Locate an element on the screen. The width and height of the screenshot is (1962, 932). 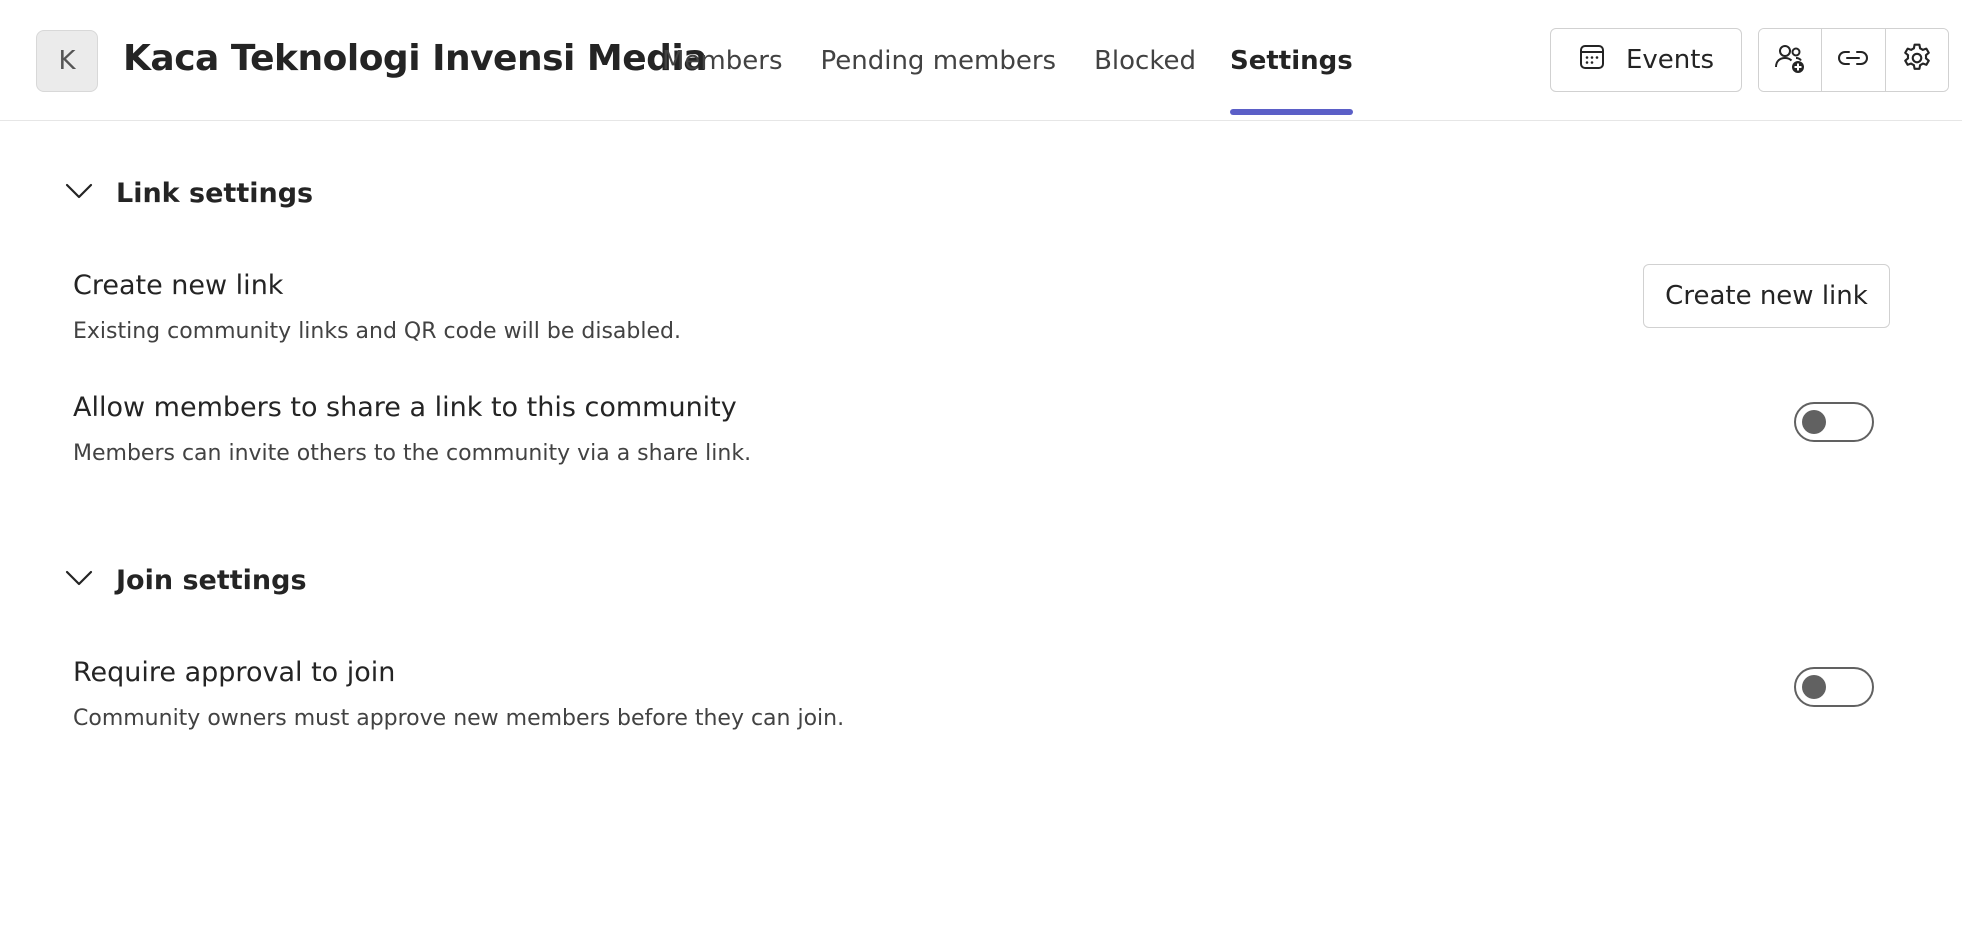
join-settings-header: Join settings is located at coordinates (184, 580).